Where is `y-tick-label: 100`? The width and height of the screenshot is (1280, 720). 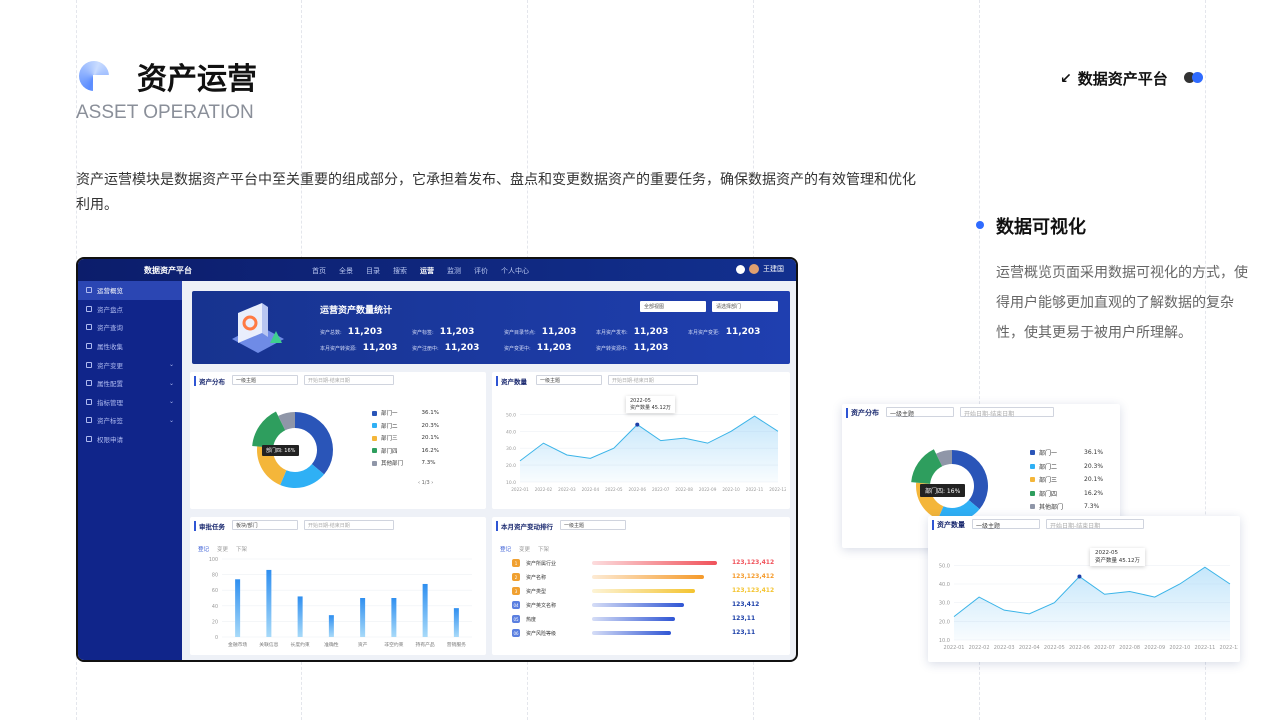 y-tick-label: 100 is located at coordinates (213, 560).